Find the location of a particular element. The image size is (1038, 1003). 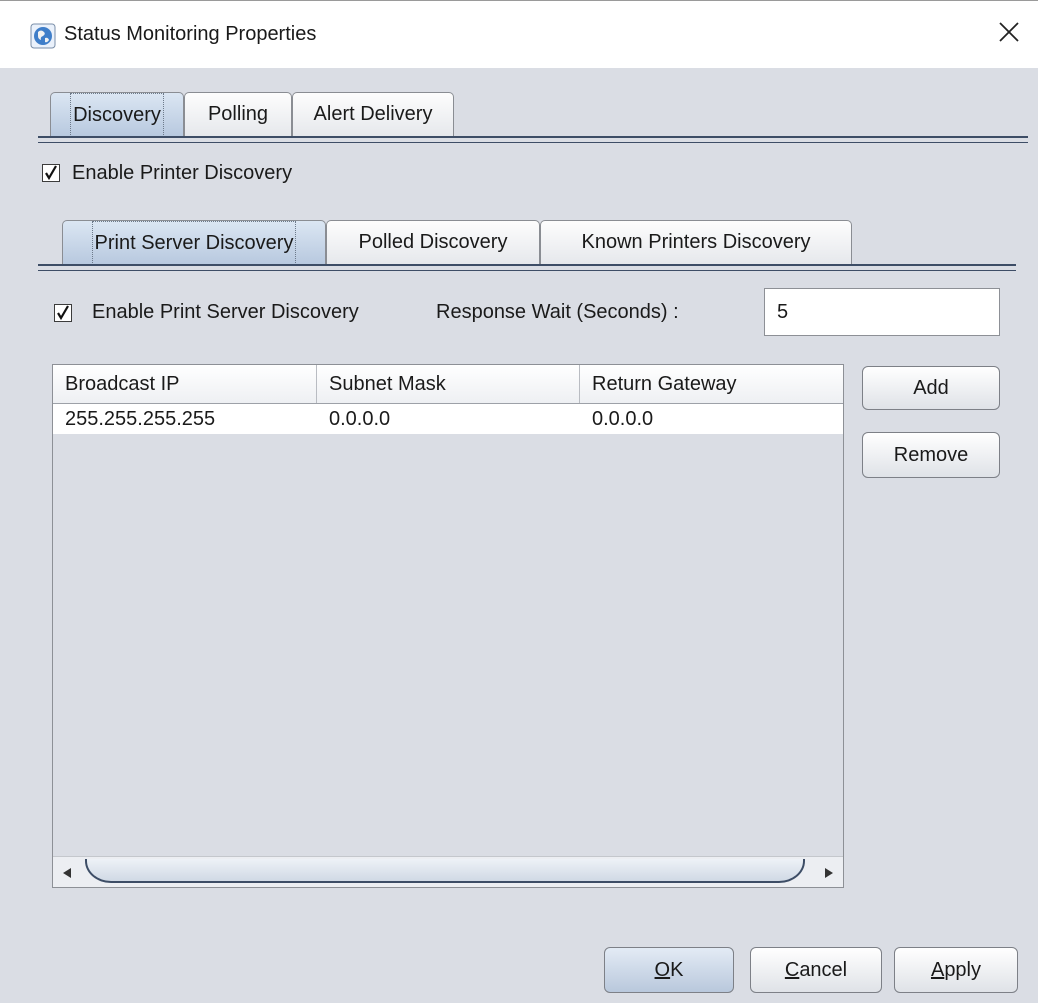

tab-alert-delivery-label: Alert Delivery is located at coordinates (373, 114).